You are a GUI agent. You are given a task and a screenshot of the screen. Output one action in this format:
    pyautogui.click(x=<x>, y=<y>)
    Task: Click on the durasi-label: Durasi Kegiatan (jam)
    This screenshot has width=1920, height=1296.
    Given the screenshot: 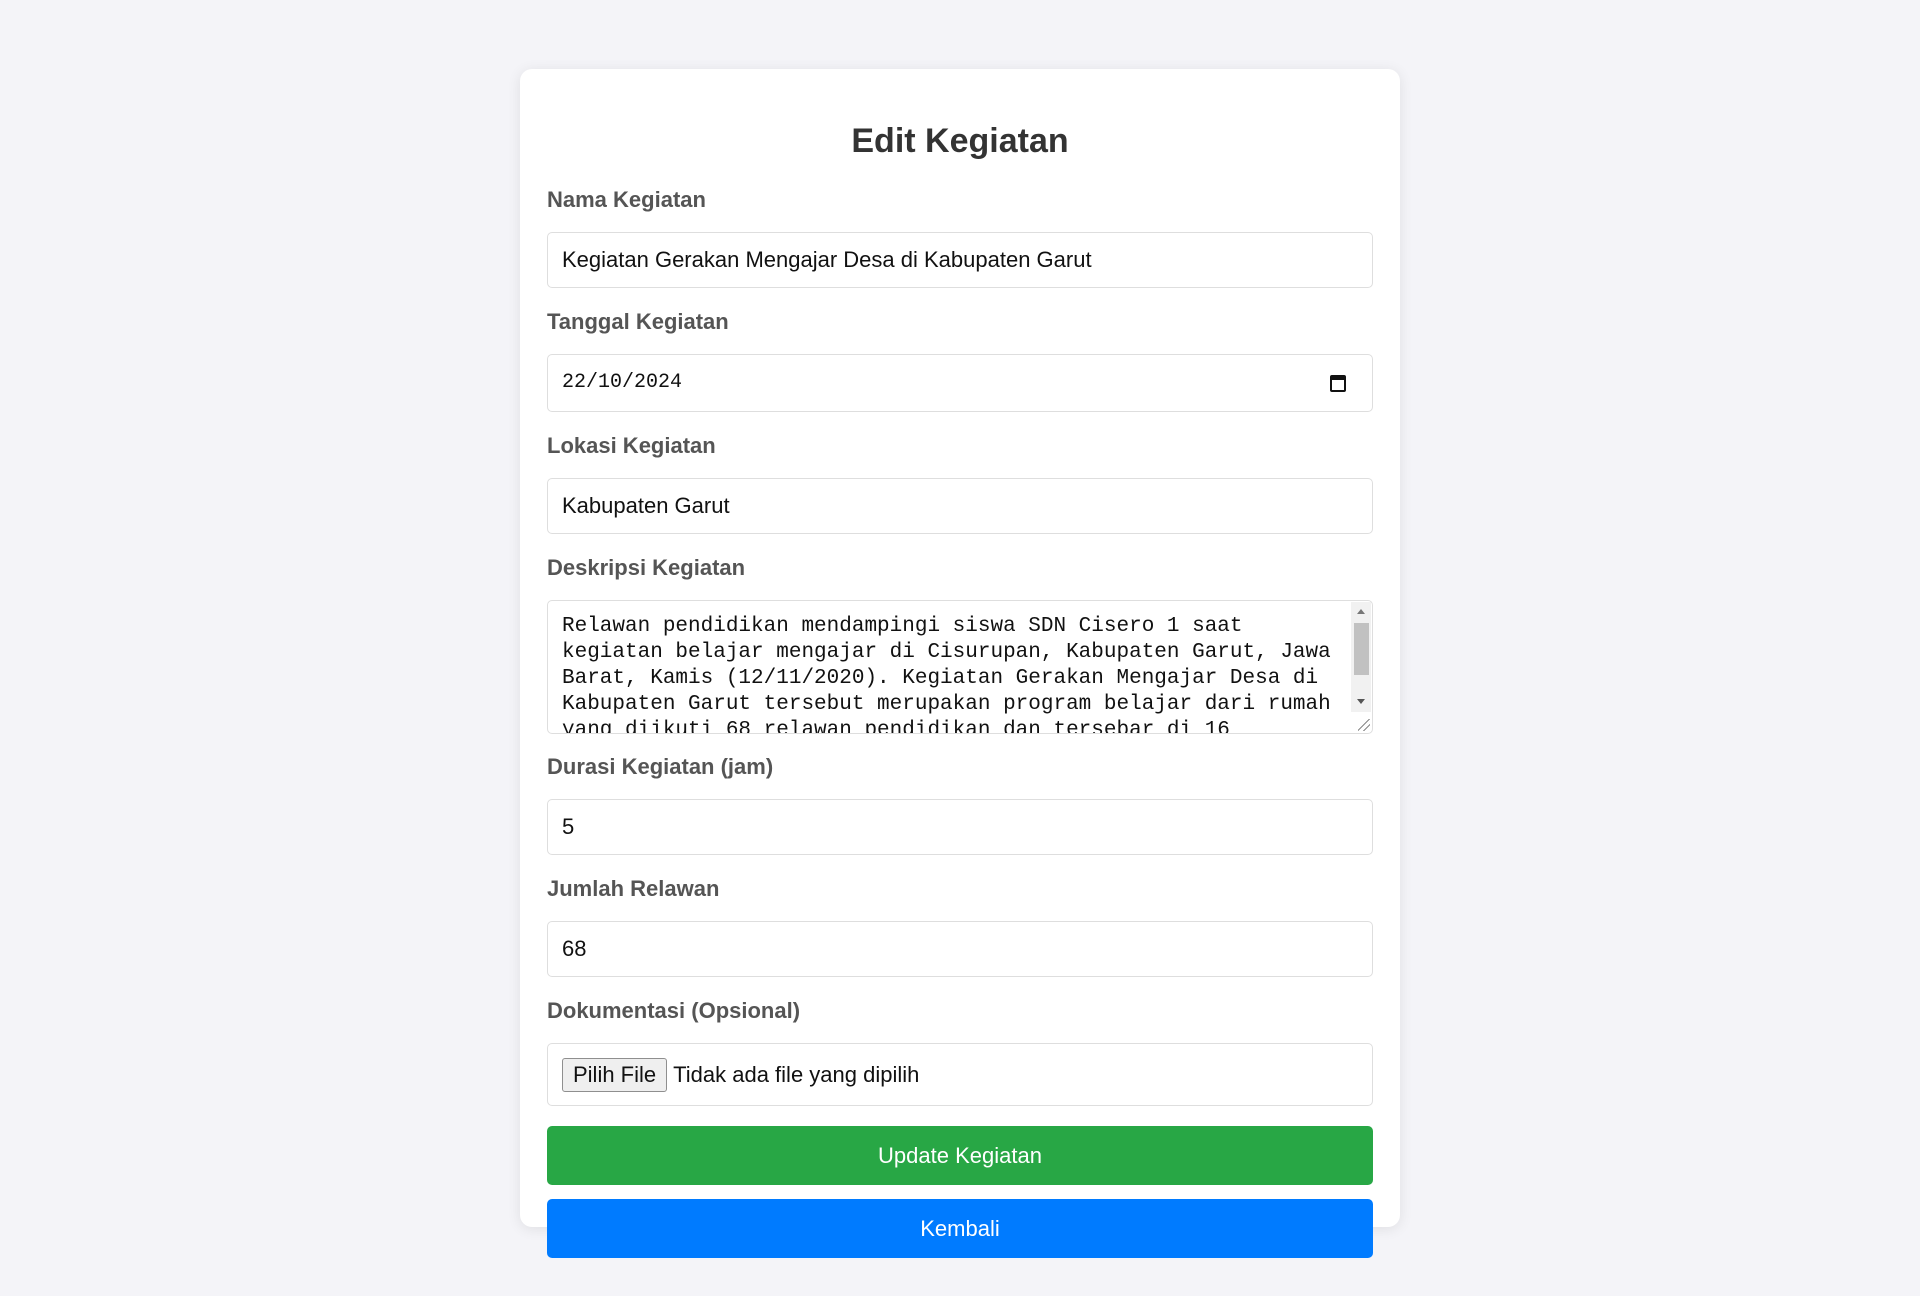 What is the action you would take?
    pyautogui.click(x=660, y=766)
    